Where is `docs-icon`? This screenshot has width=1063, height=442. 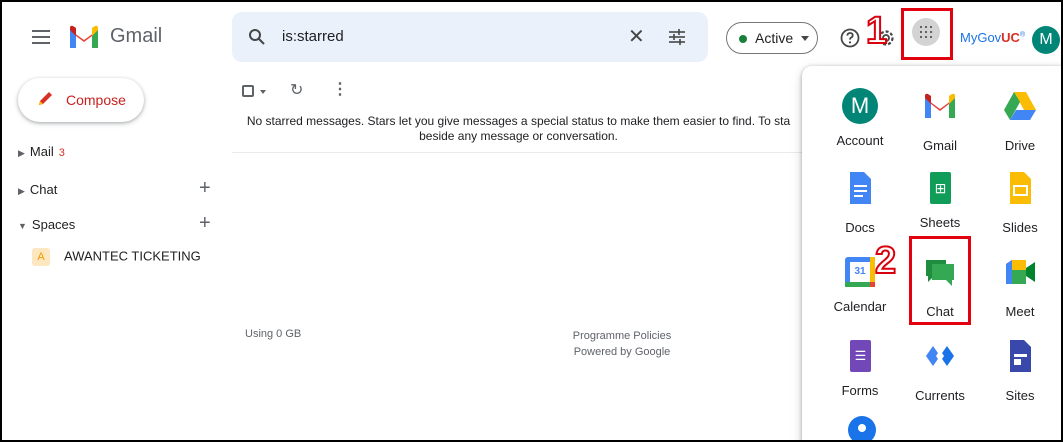
docs-icon is located at coordinates (860, 188).